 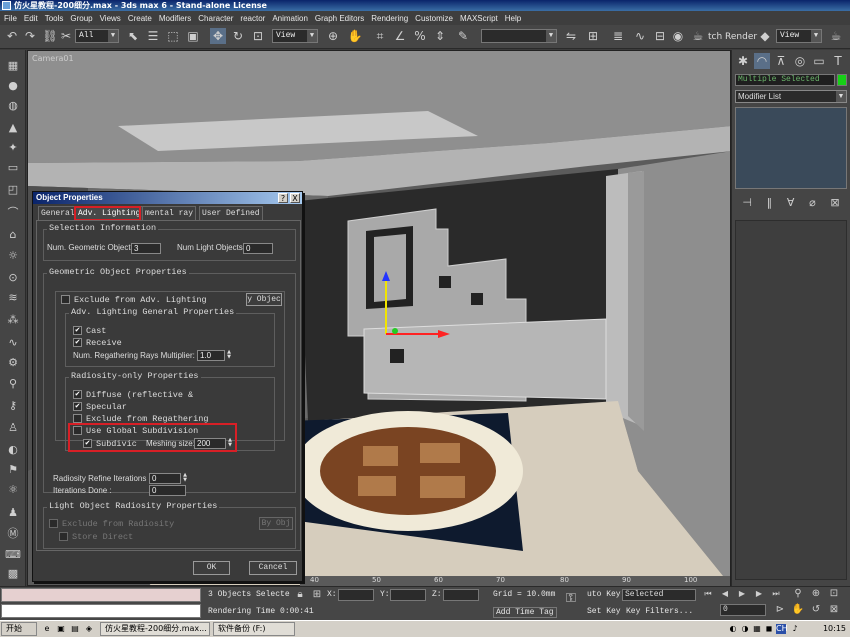 What do you see at coordinates (13, 320) in the screenshot?
I see `particle-icon: ⁂` at bounding box center [13, 320].